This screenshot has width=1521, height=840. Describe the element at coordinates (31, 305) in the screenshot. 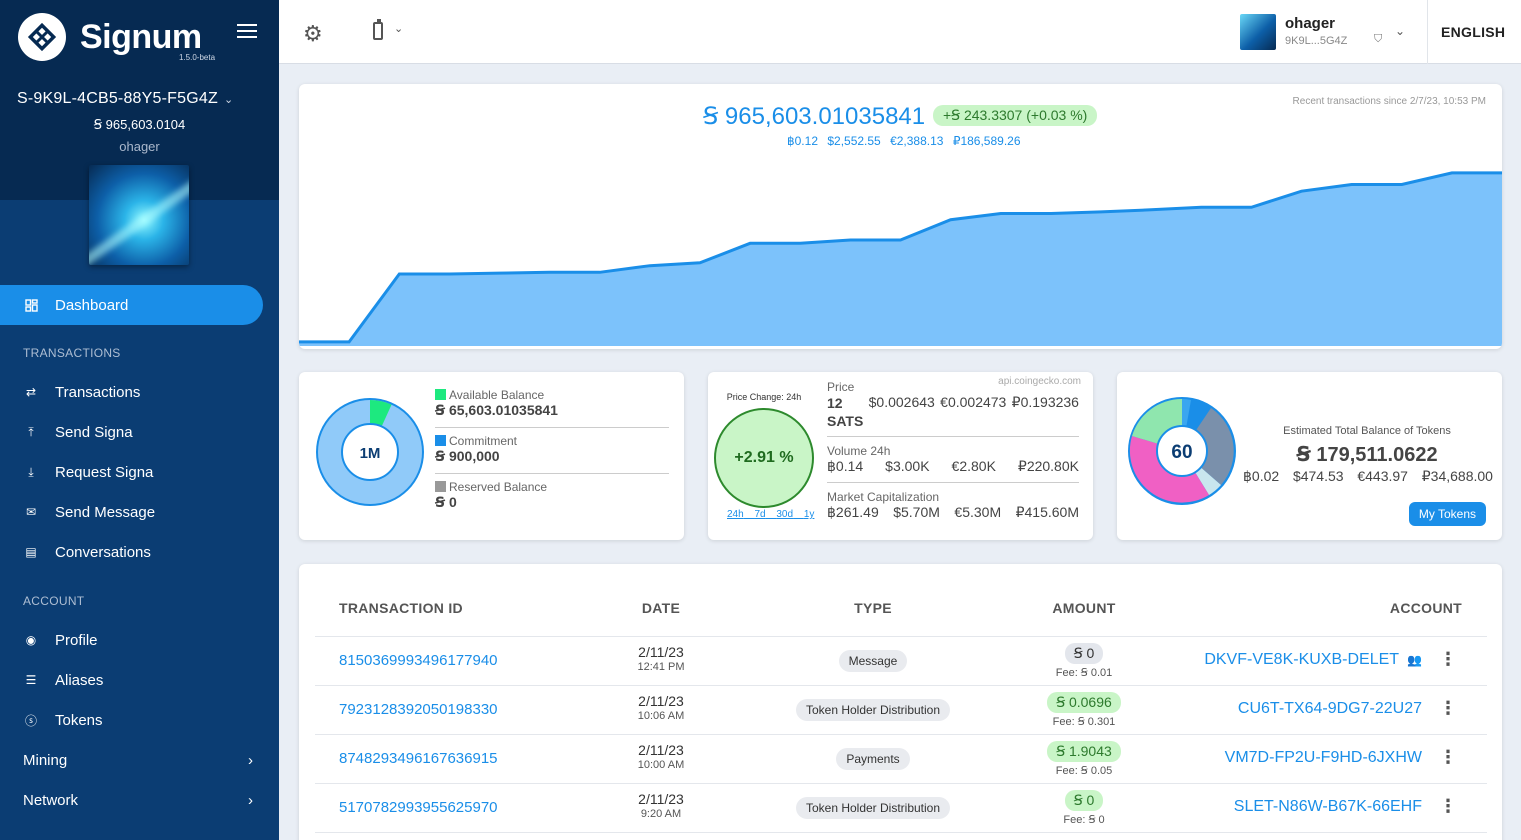

I see `dashboard-icon` at that location.